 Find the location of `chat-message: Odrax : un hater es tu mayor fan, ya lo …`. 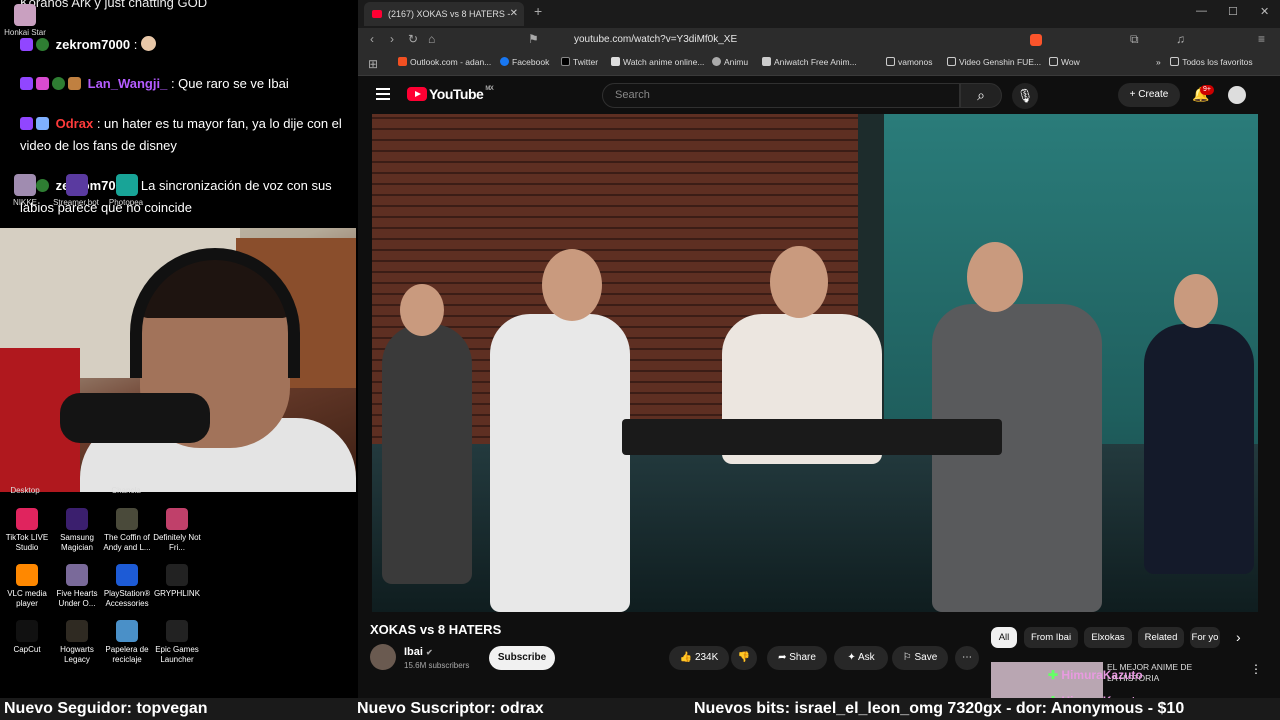

chat-message: Odrax : un hater es tu mayor fan, ya lo … is located at coordinates (185, 135).